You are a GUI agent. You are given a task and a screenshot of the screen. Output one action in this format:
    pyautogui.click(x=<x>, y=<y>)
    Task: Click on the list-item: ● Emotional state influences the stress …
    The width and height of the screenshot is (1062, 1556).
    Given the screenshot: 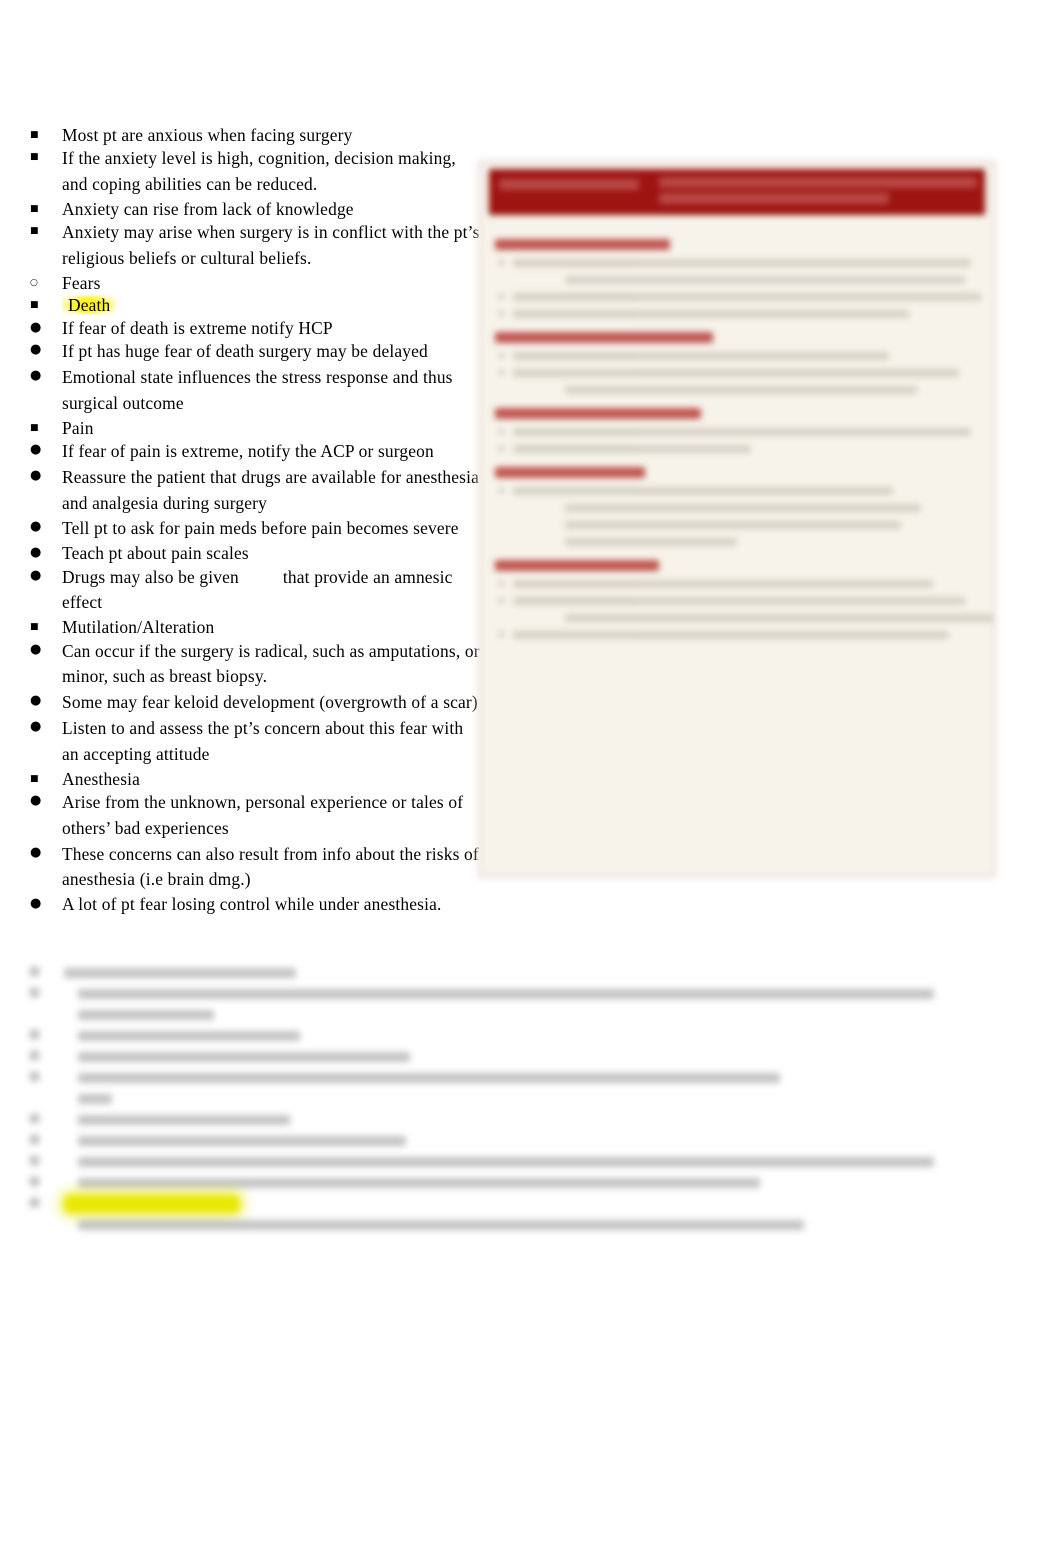 What is the action you would take?
    pyautogui.click(x=256, y=391)
    